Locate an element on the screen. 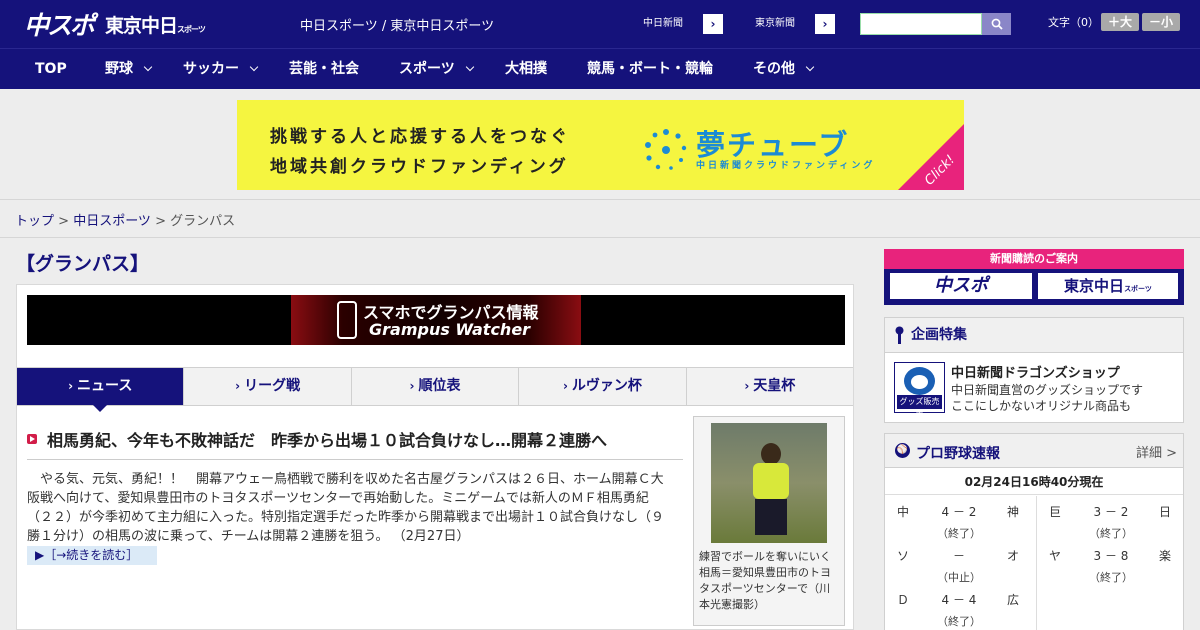  dots-circle-icon is located at coordinates (666, 149).